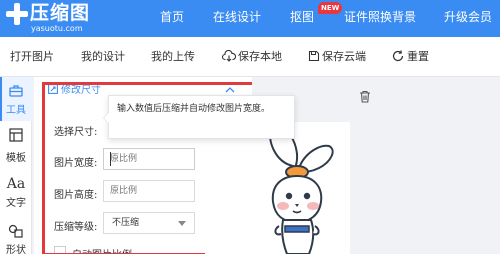 This screenshot has height=254, width=500. What do you see at coordinates (229, 55) in the screenshot?
I see `cloud-download-icon` at bounding box center [229, 55].